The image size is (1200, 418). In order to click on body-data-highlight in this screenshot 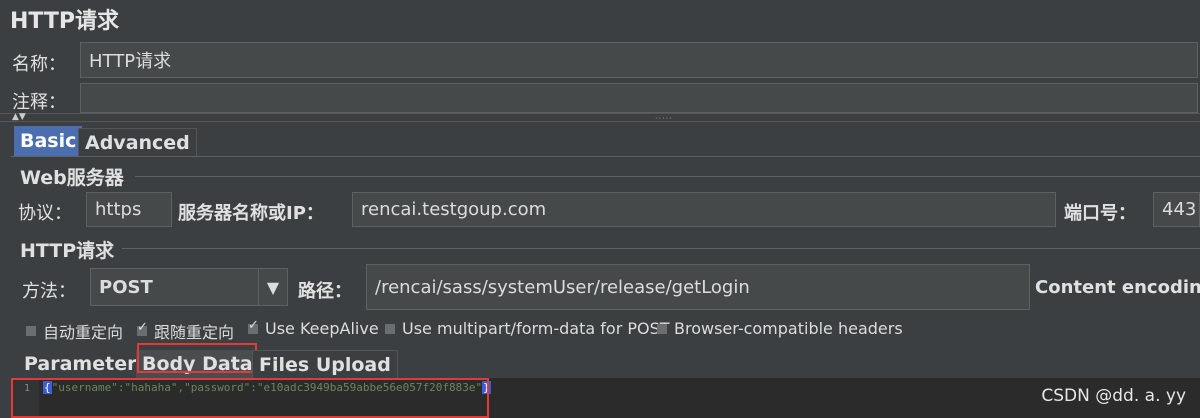, I will do `click(197, 358)`.